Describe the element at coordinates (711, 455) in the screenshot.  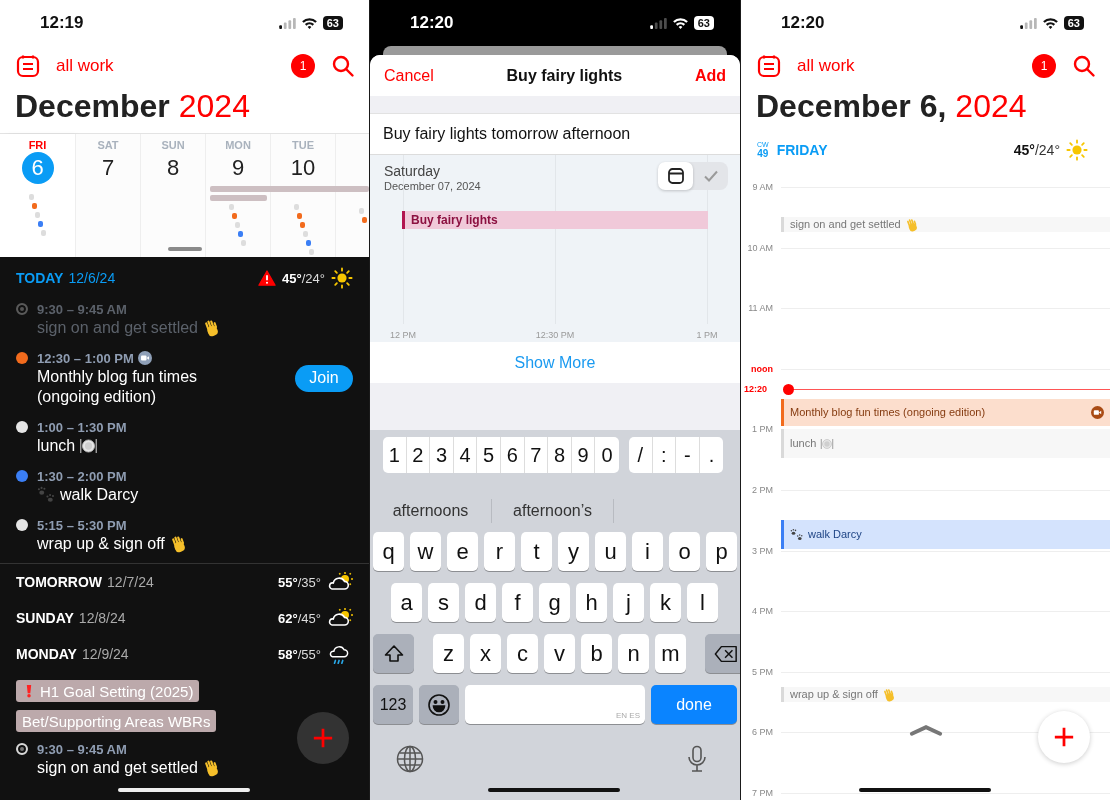
I see `key: .` at that location.